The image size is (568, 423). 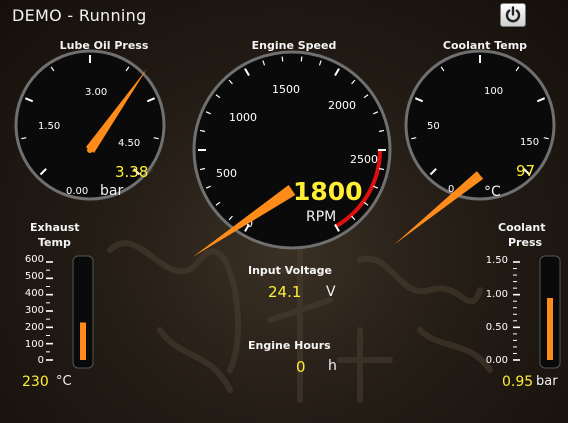 What do you see at coordinates (516, 311) in the screenshot?
I see `coolant-press-ticks` at bounding box center [516, 311].